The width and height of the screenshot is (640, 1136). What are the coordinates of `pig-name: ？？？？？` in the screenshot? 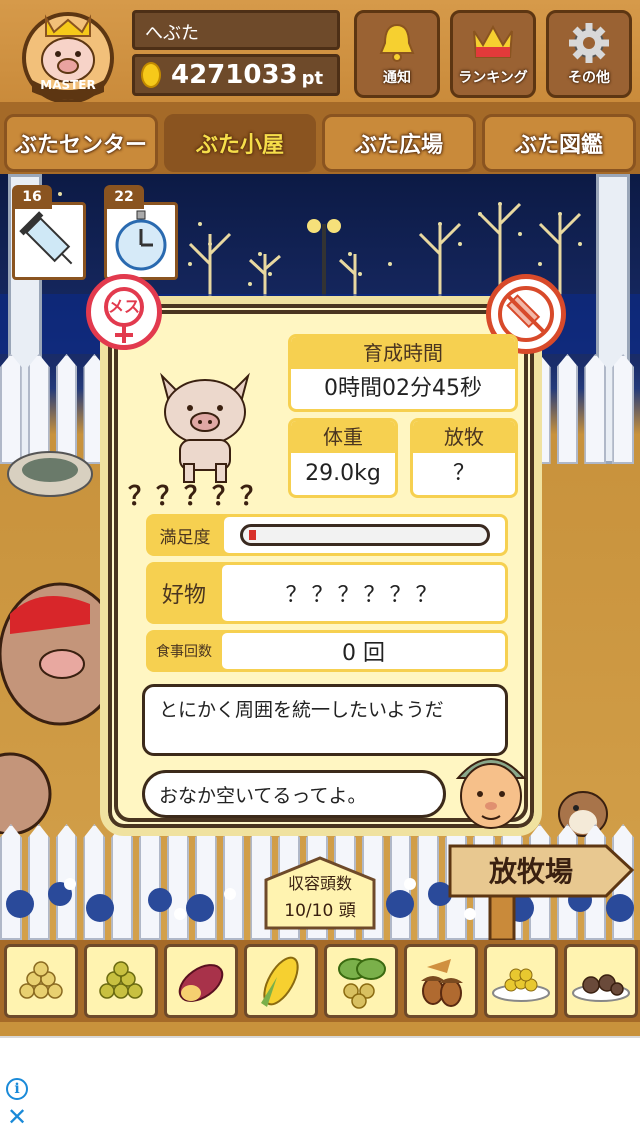 It's located at (198, 497).